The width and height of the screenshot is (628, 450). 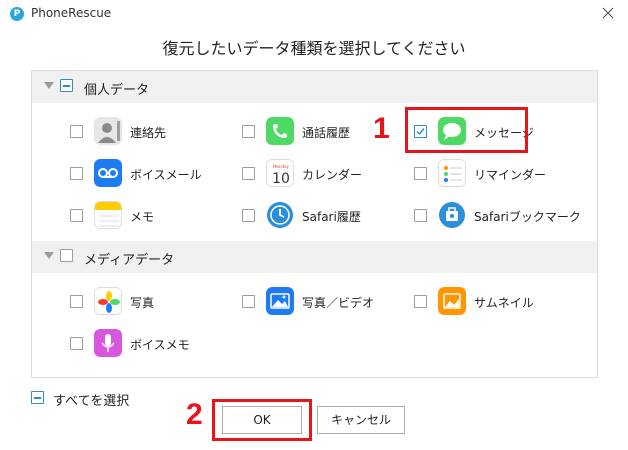 I want to click on item-safari-history: Safari履歴, so click(x=322, y=216).